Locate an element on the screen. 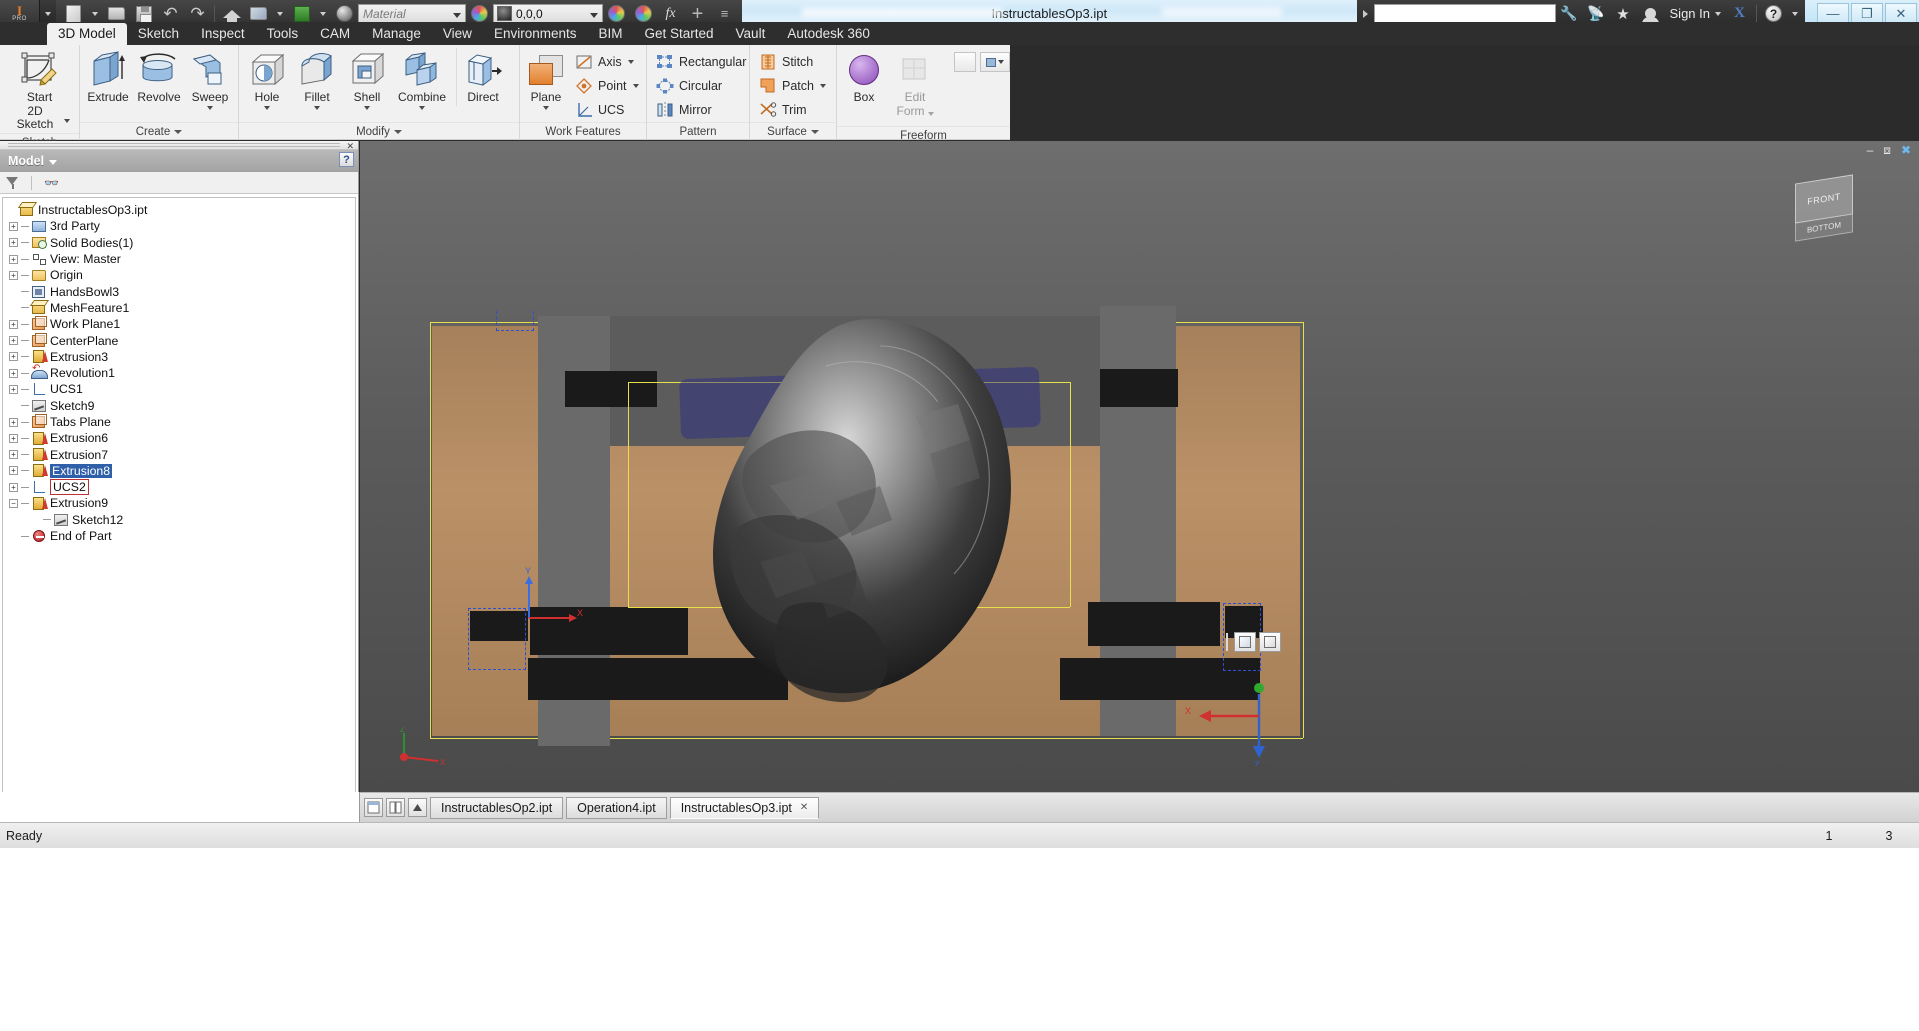 This screenshot has height=1031, width=1919. direct-button: Direct is located at coordinates (482, 77).